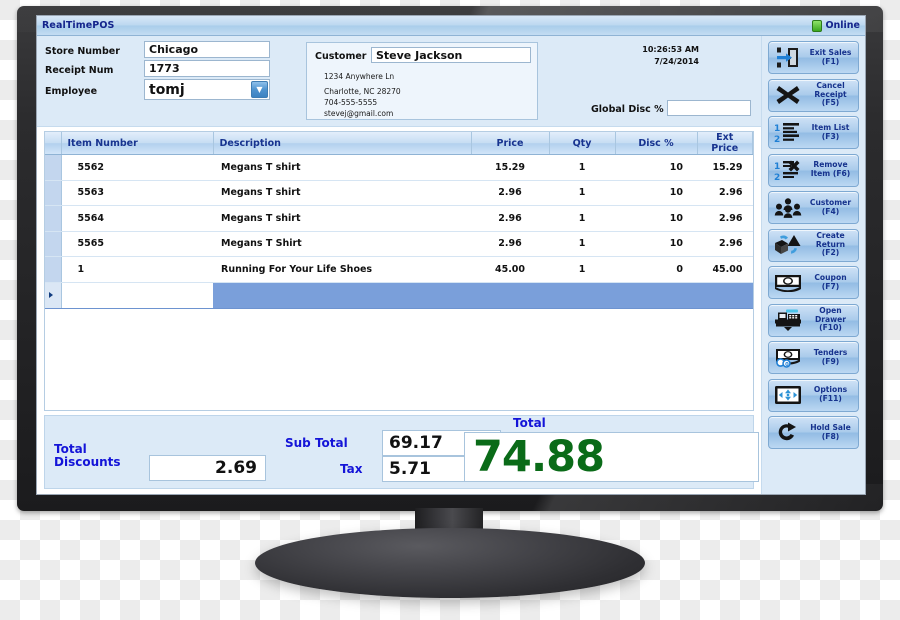  What do you see at coordinates (351, 102) in the screenshot?
I see `customer-phone: 704-555-5555` at bounding box center [351, 102].